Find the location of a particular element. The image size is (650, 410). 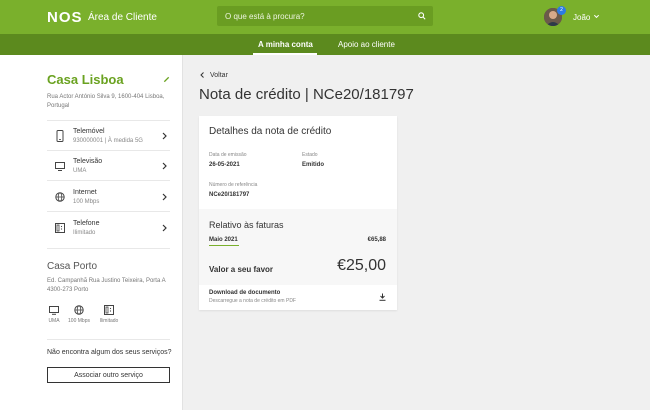

service-detail: Ilimitado is located at coordinates (84, 233).